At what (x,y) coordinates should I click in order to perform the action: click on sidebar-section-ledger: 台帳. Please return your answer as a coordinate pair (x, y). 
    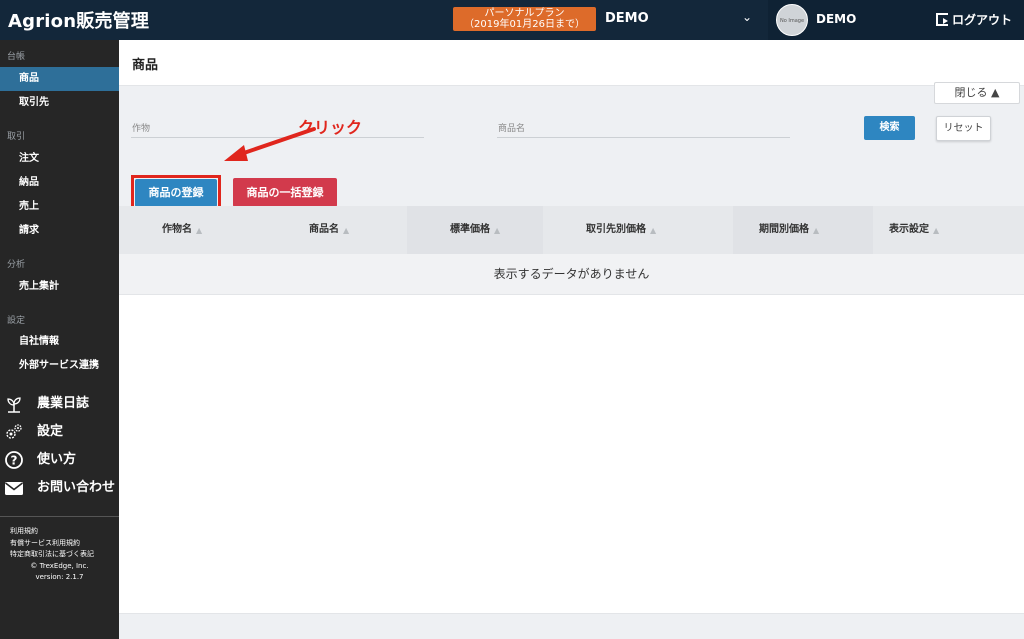
    Looking at the image, I should click on (16, 57).